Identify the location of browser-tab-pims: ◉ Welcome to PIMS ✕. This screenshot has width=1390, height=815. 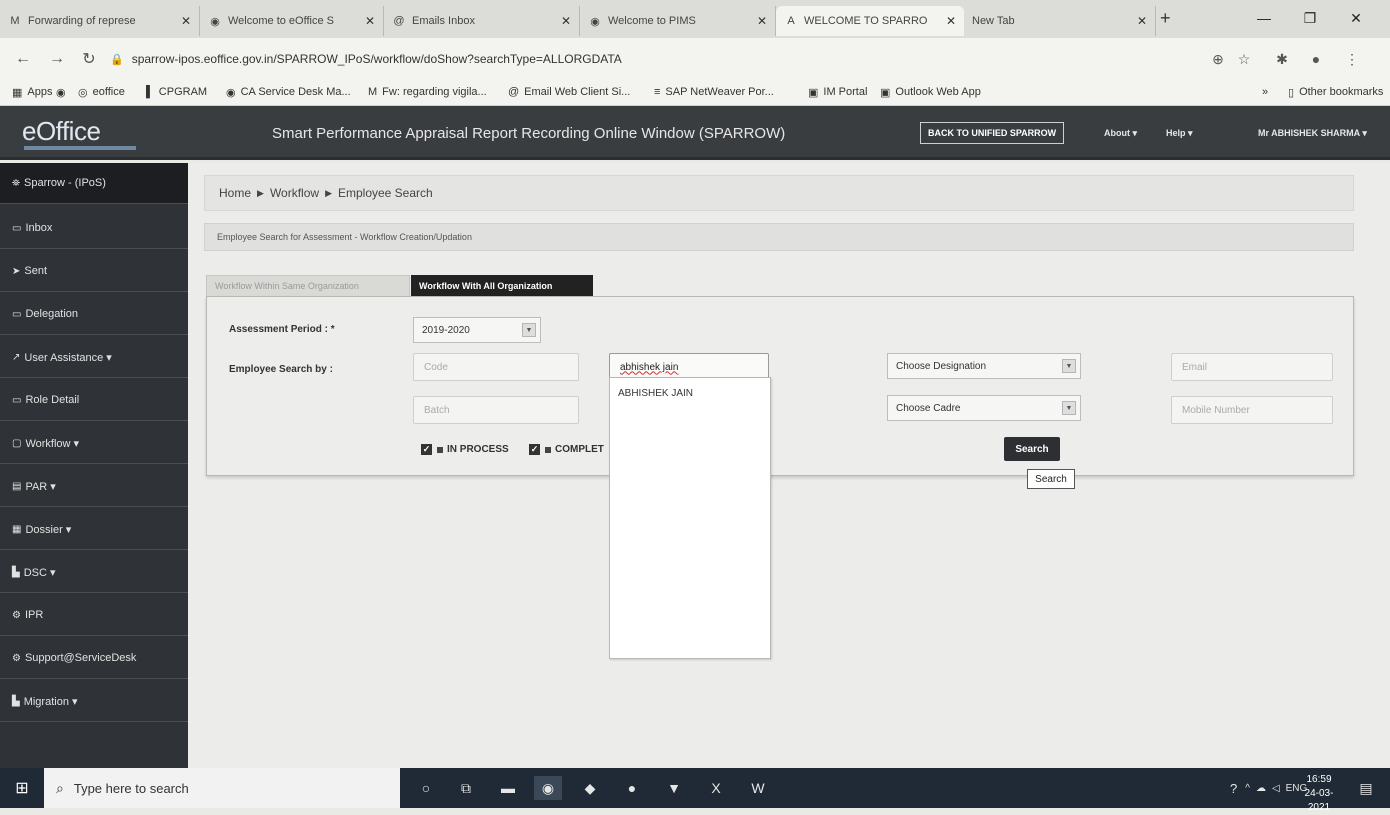
(678, 21).